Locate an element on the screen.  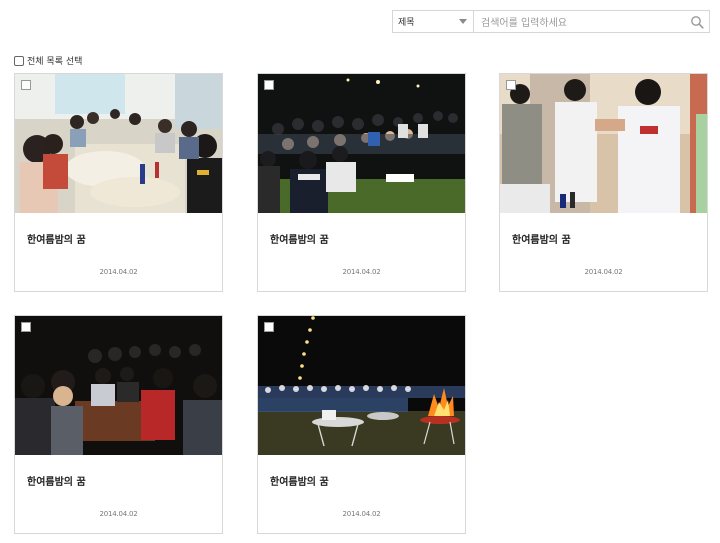
search-input: 검색어를 입력하세요 is located at coordinates (592, 21).